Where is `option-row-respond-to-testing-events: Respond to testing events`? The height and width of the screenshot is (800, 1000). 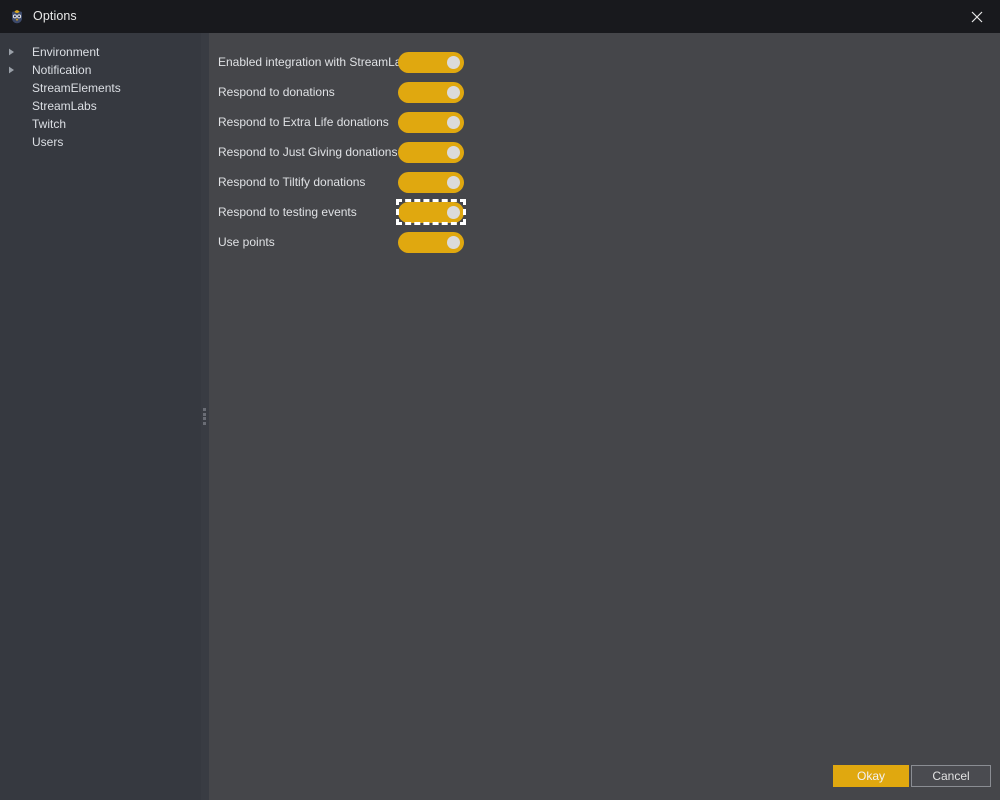
option-row-respond-to-testing-events: Respond to testing events is located at coordinates (342, 212).